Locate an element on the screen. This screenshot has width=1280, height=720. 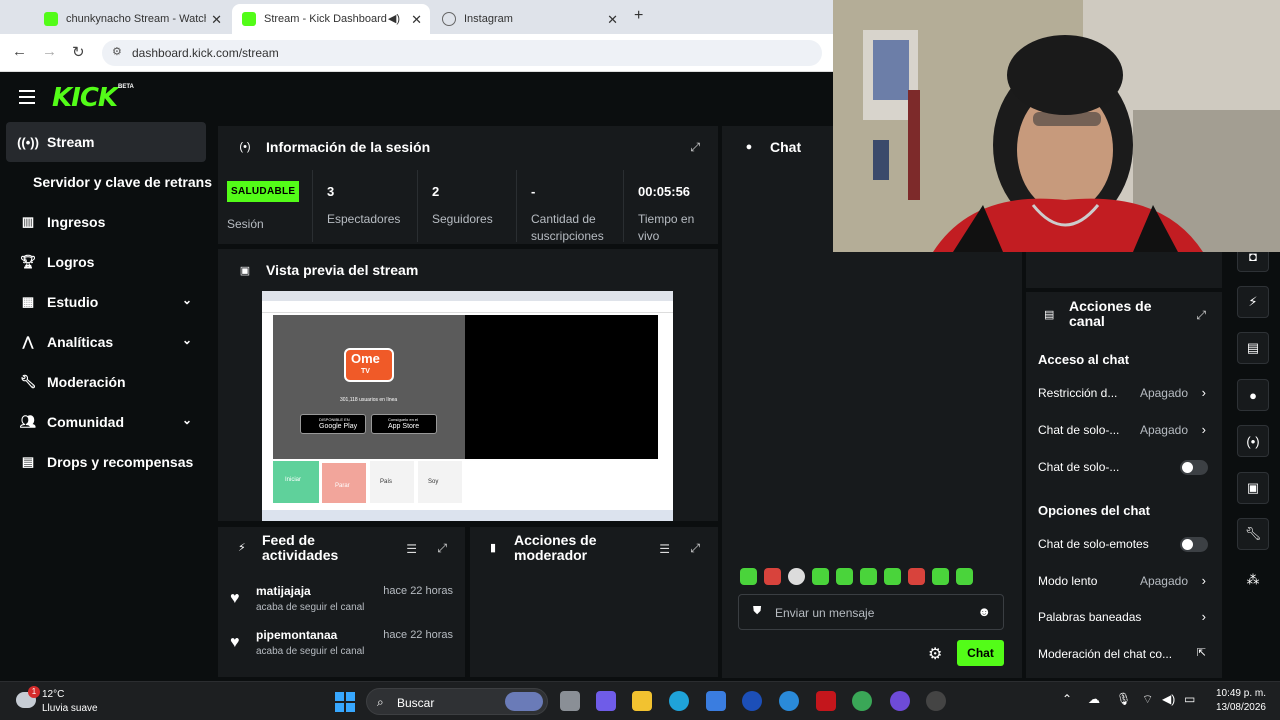
row-restriction: Restricción d... Apagado › is located at coordinates (1124, 394).